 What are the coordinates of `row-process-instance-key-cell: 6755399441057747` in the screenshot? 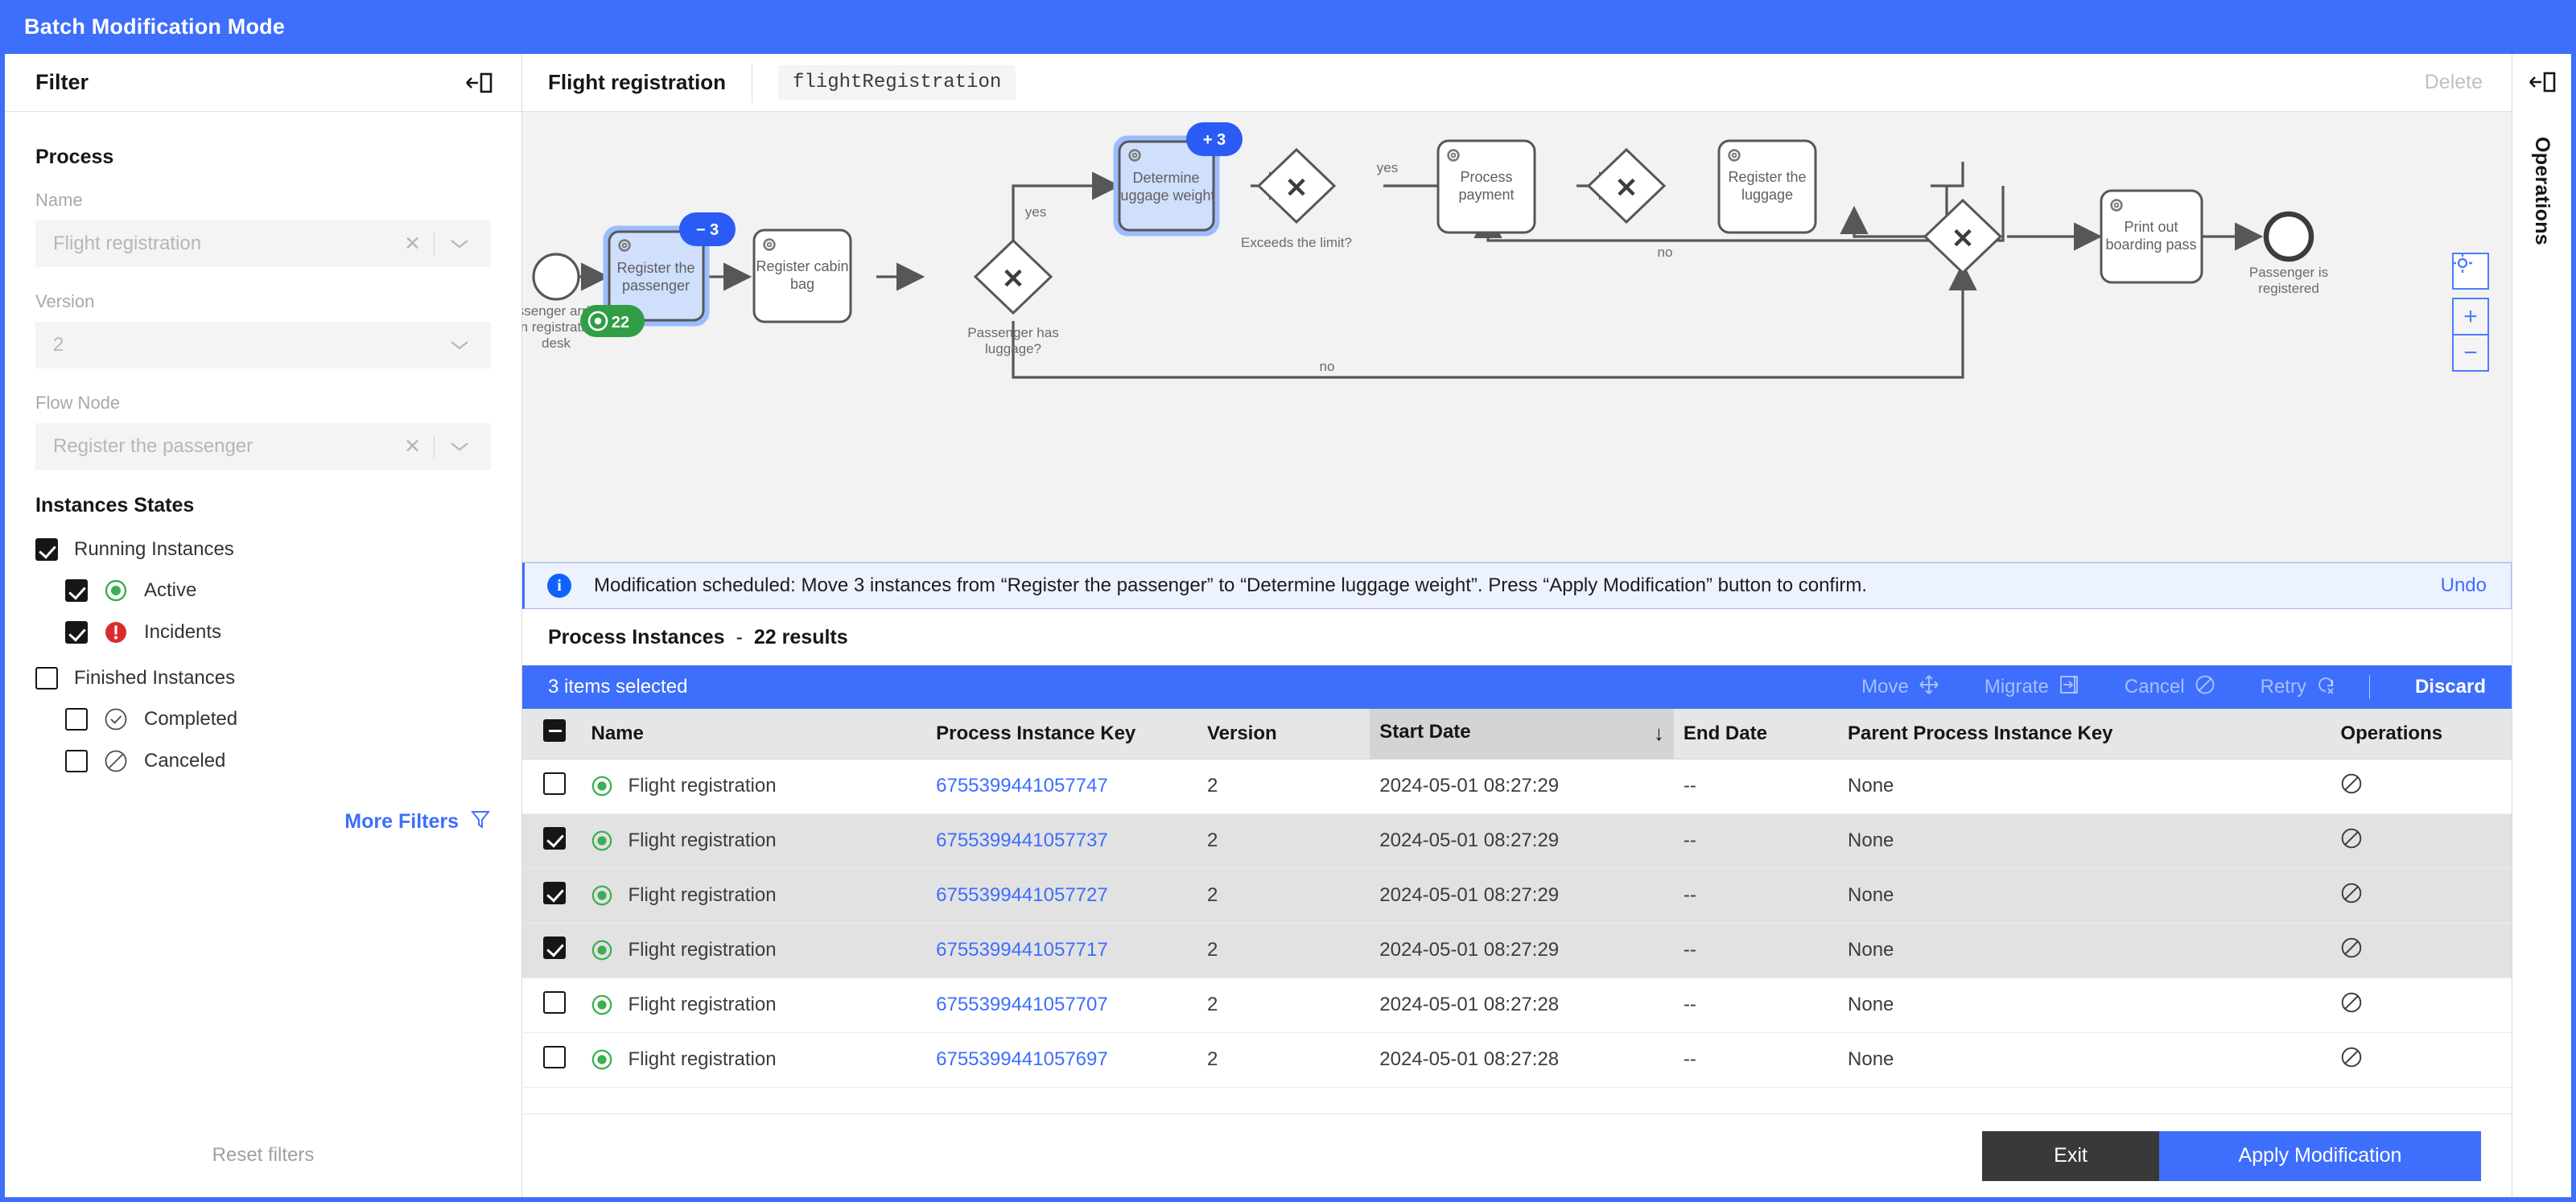 It's located at (1061, 786).